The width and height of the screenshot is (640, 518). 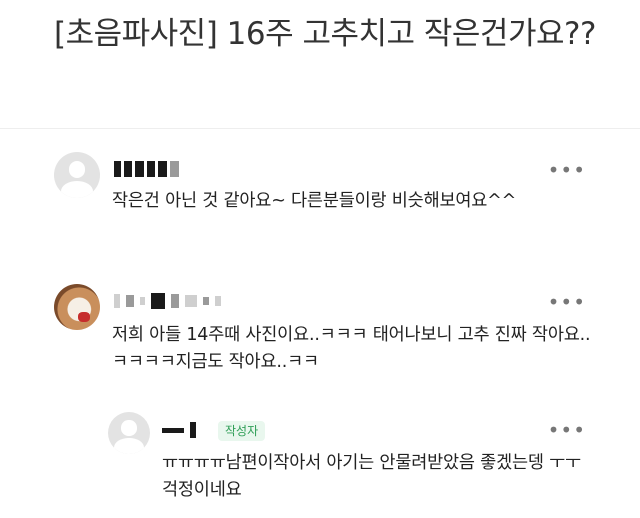 What do you see at coordinates (320, 128) in the screenshot?
I see `divider` at bounding box center [320, 128].